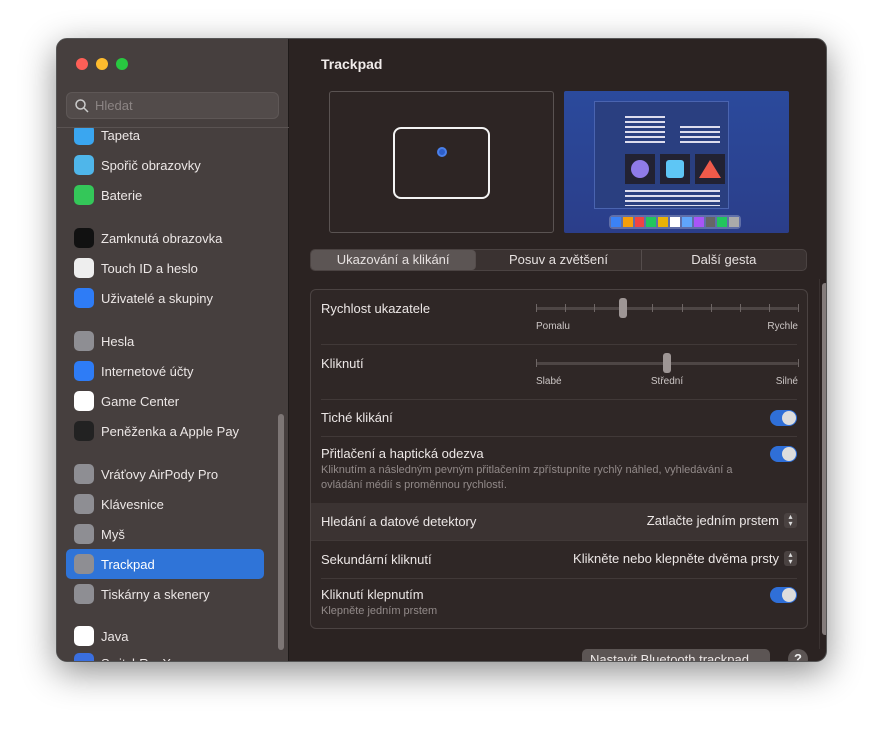  I want to click on click-force-label: Kliknutí, so click(342, 363).